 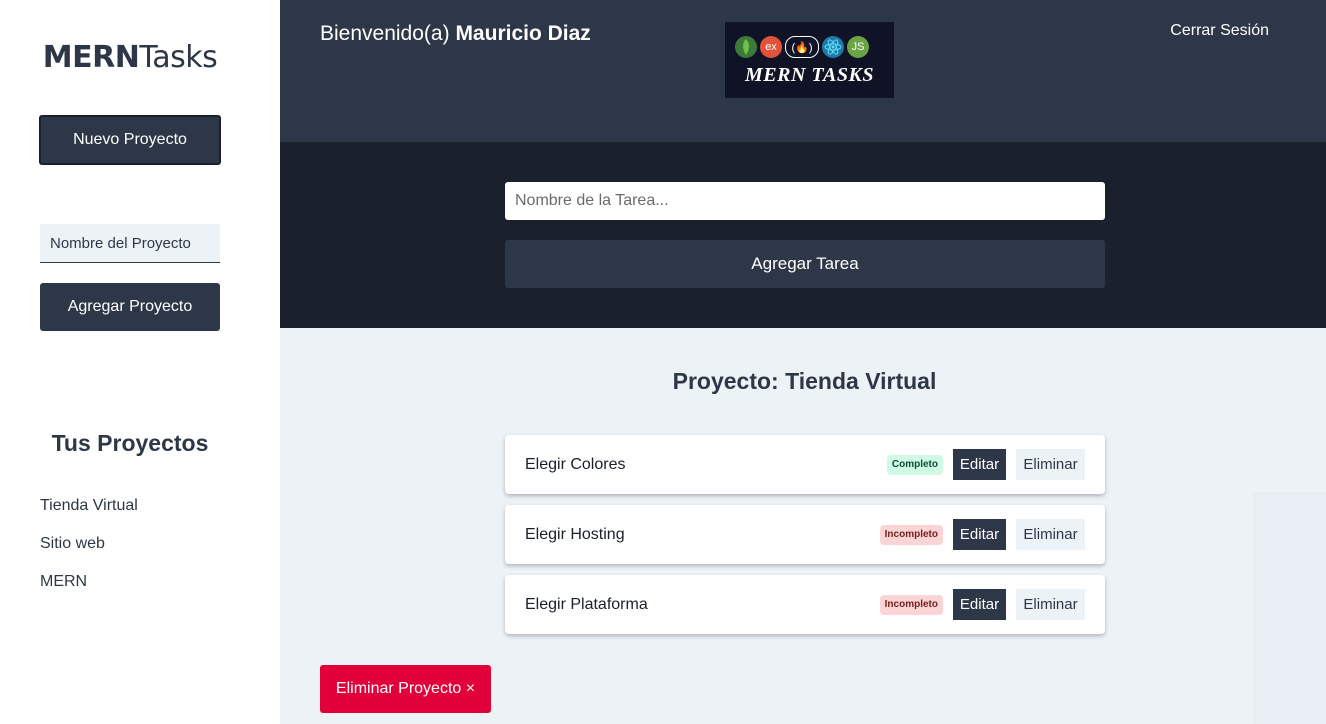 I want to click on react-icon, so click(x=833, y=47).